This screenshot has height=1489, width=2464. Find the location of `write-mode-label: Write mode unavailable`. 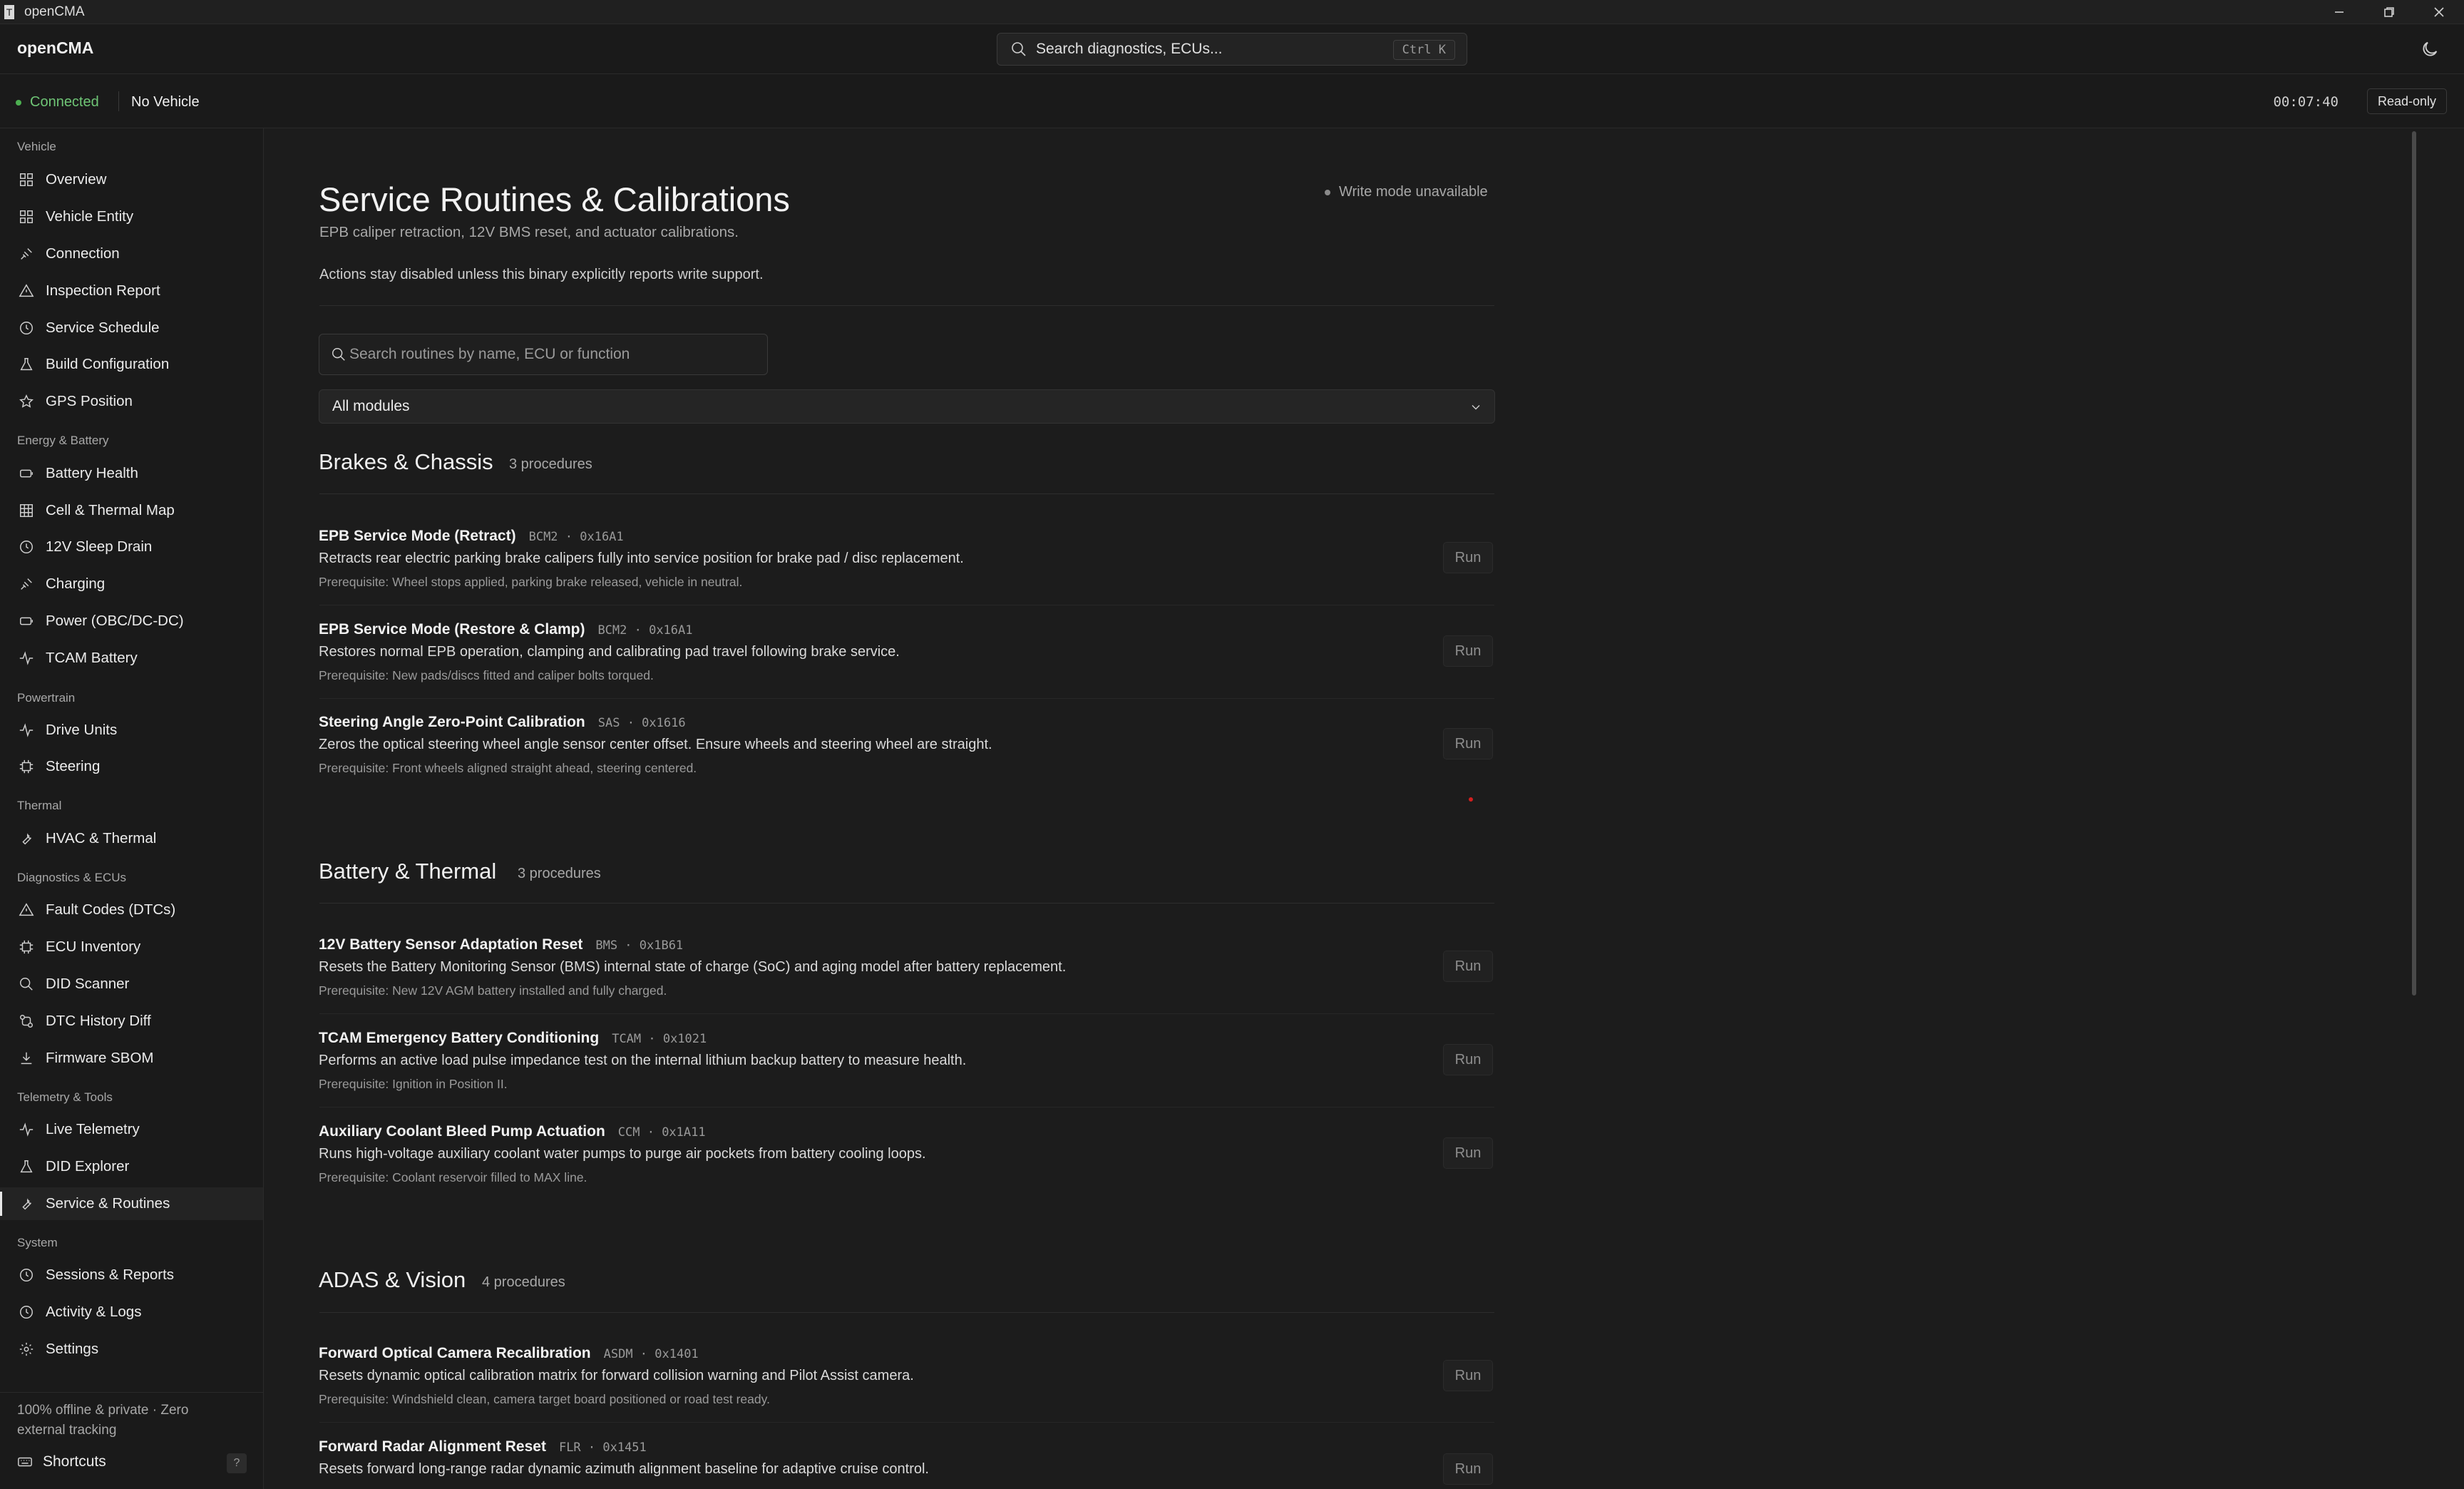

write-mode-label: Write mode unavailable is located at coordinates (1413, 192).